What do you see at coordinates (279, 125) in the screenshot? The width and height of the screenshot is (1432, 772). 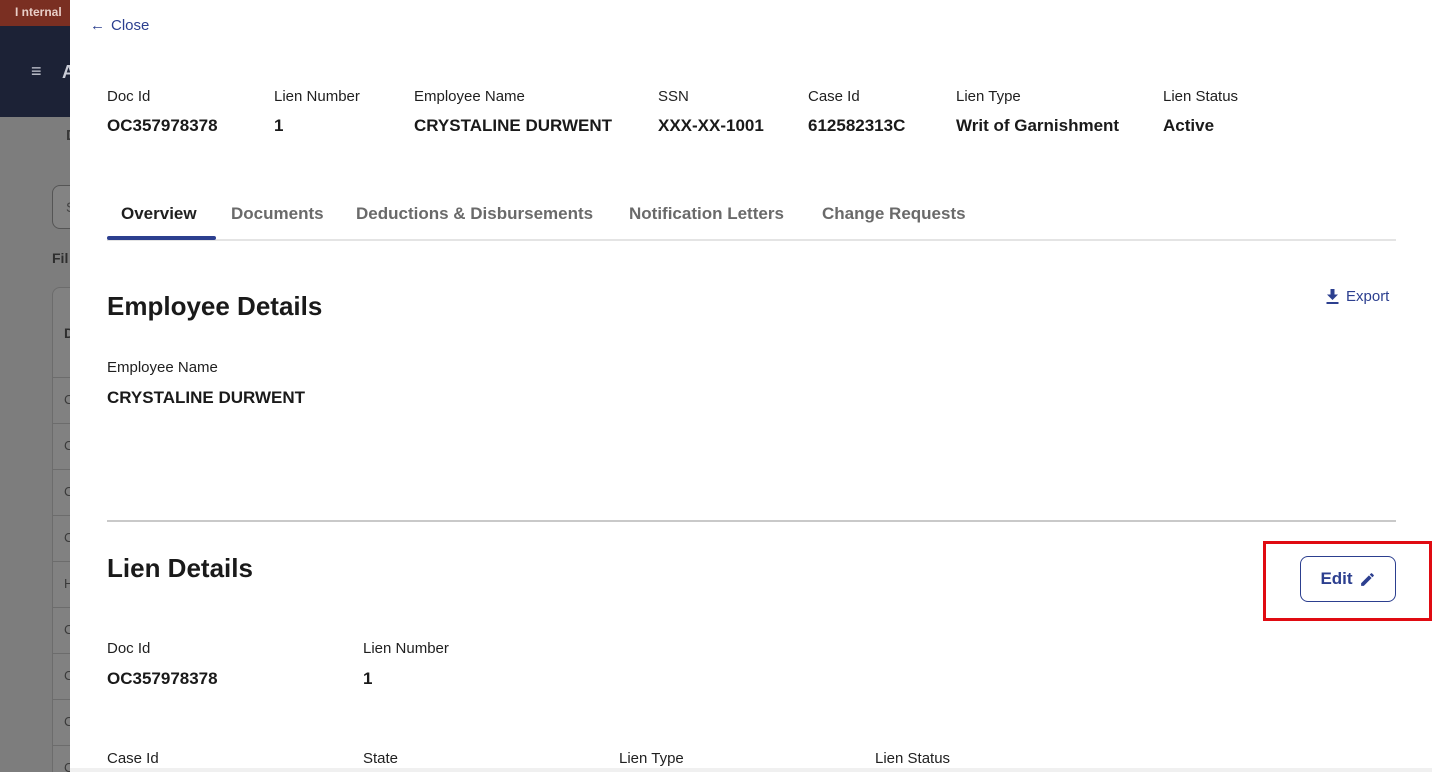 I see `summary-value: 1` at bounding box center [279, 125].